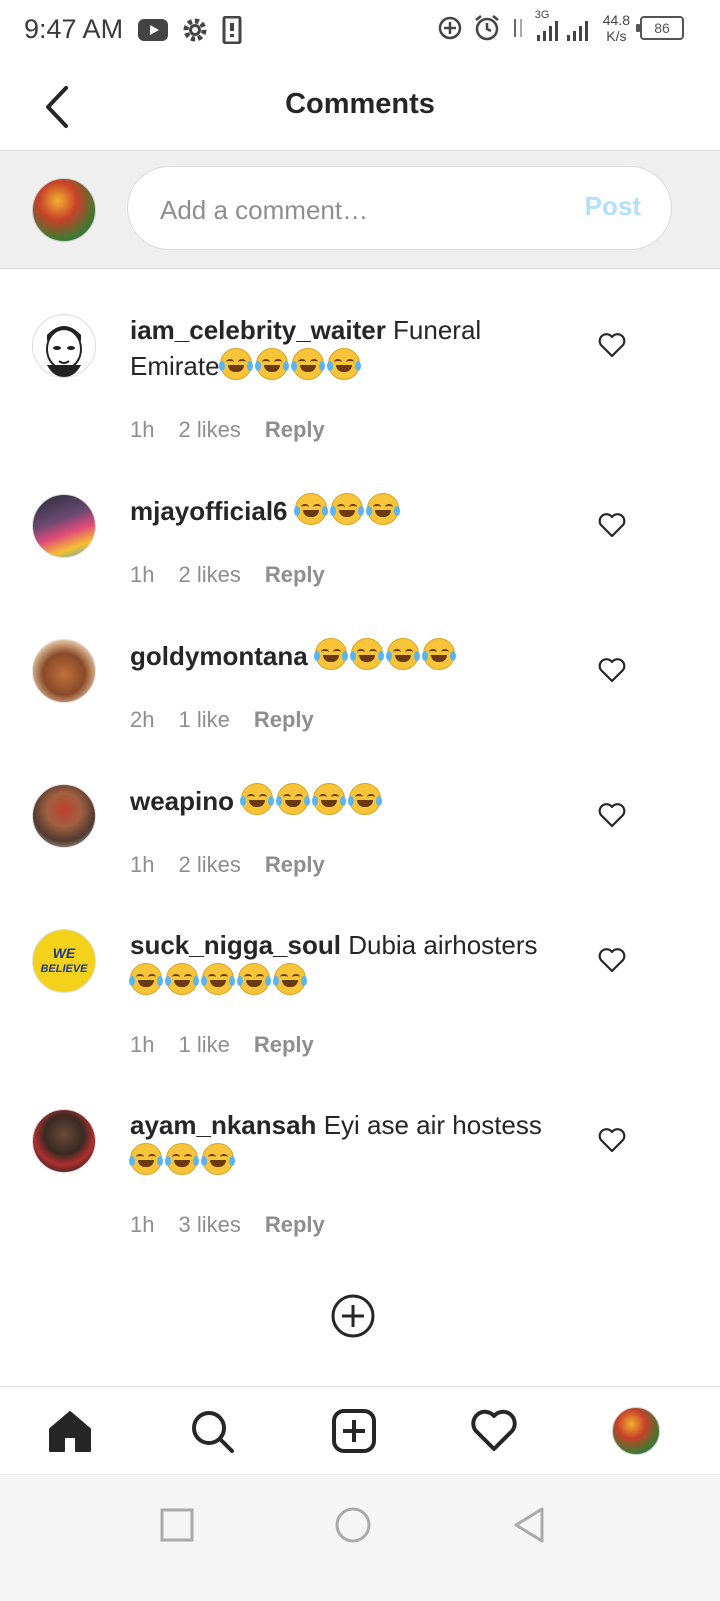 The width and height of the screenshot is (720, 1601). I want to click on youtube-icon, so click(153, 30).